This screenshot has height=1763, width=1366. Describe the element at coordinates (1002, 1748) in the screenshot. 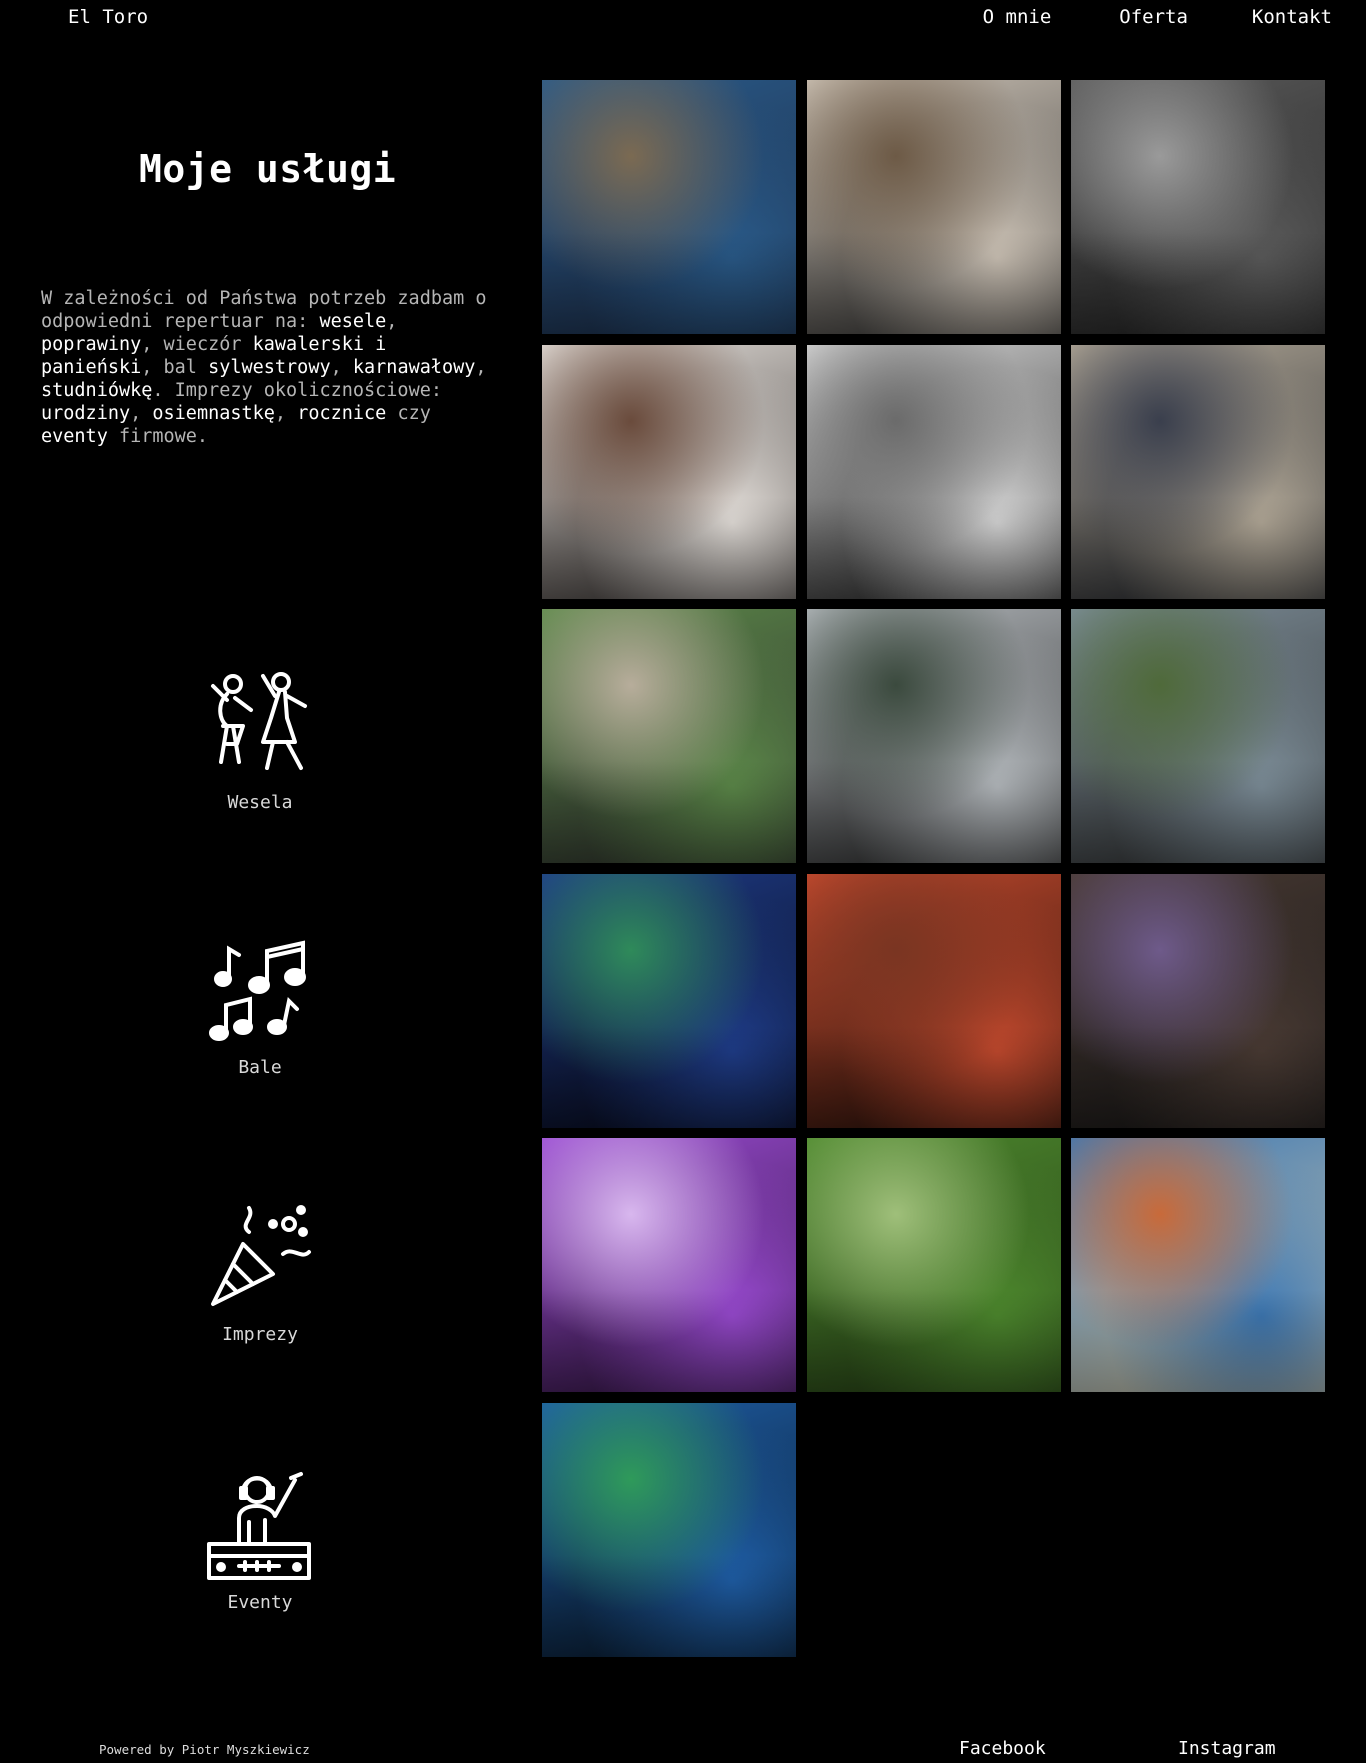

I see `facebook-link: Facebook` at that location.